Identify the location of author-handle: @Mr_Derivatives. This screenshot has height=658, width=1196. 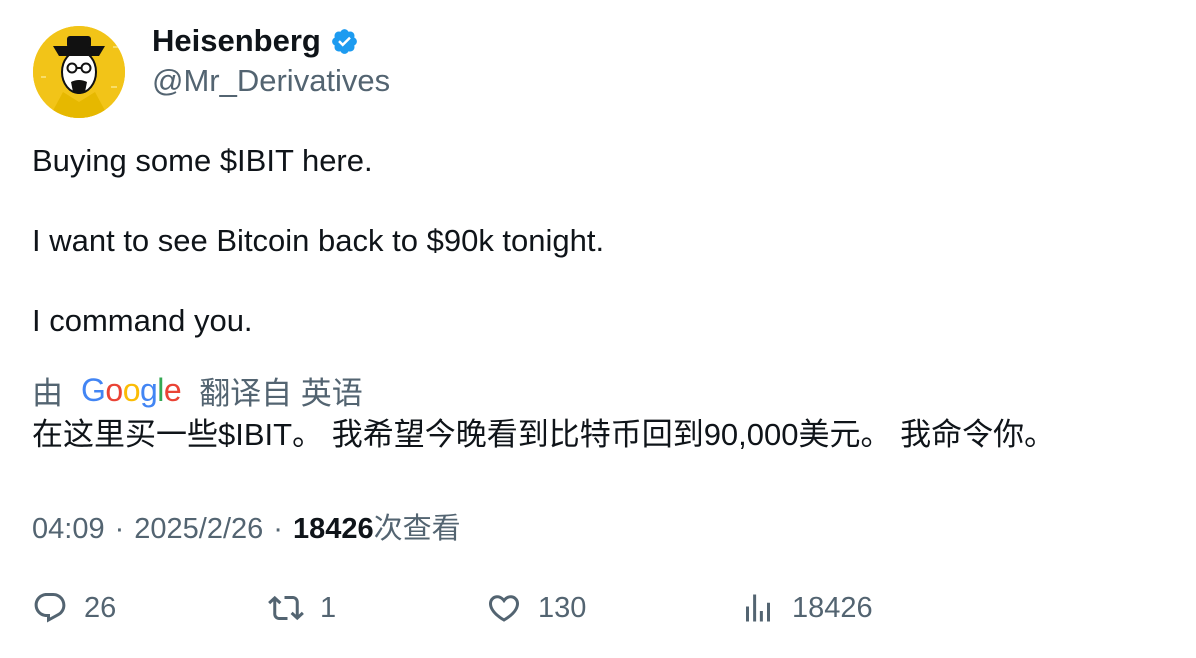
(271, 81).